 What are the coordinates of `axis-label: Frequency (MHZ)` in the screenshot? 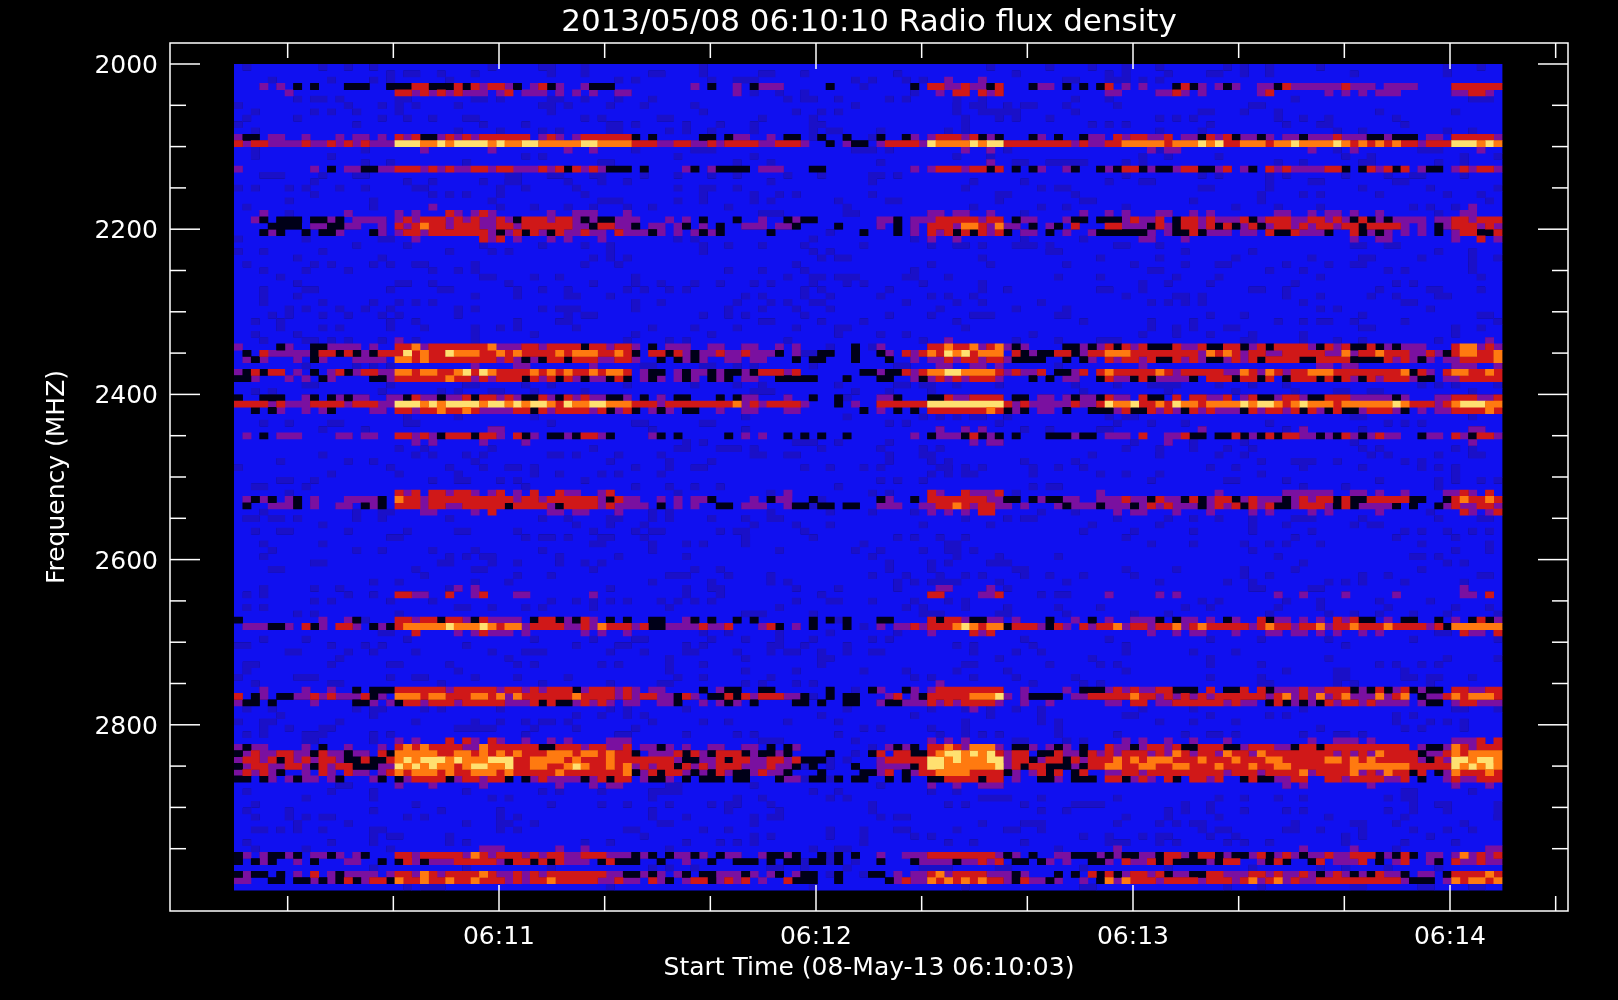 It's located at (55, 477).